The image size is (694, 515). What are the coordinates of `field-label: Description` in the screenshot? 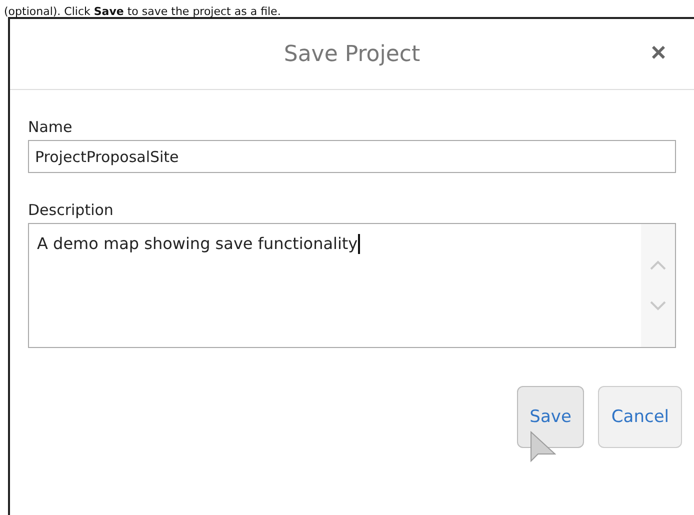 It's located at (71, 210).